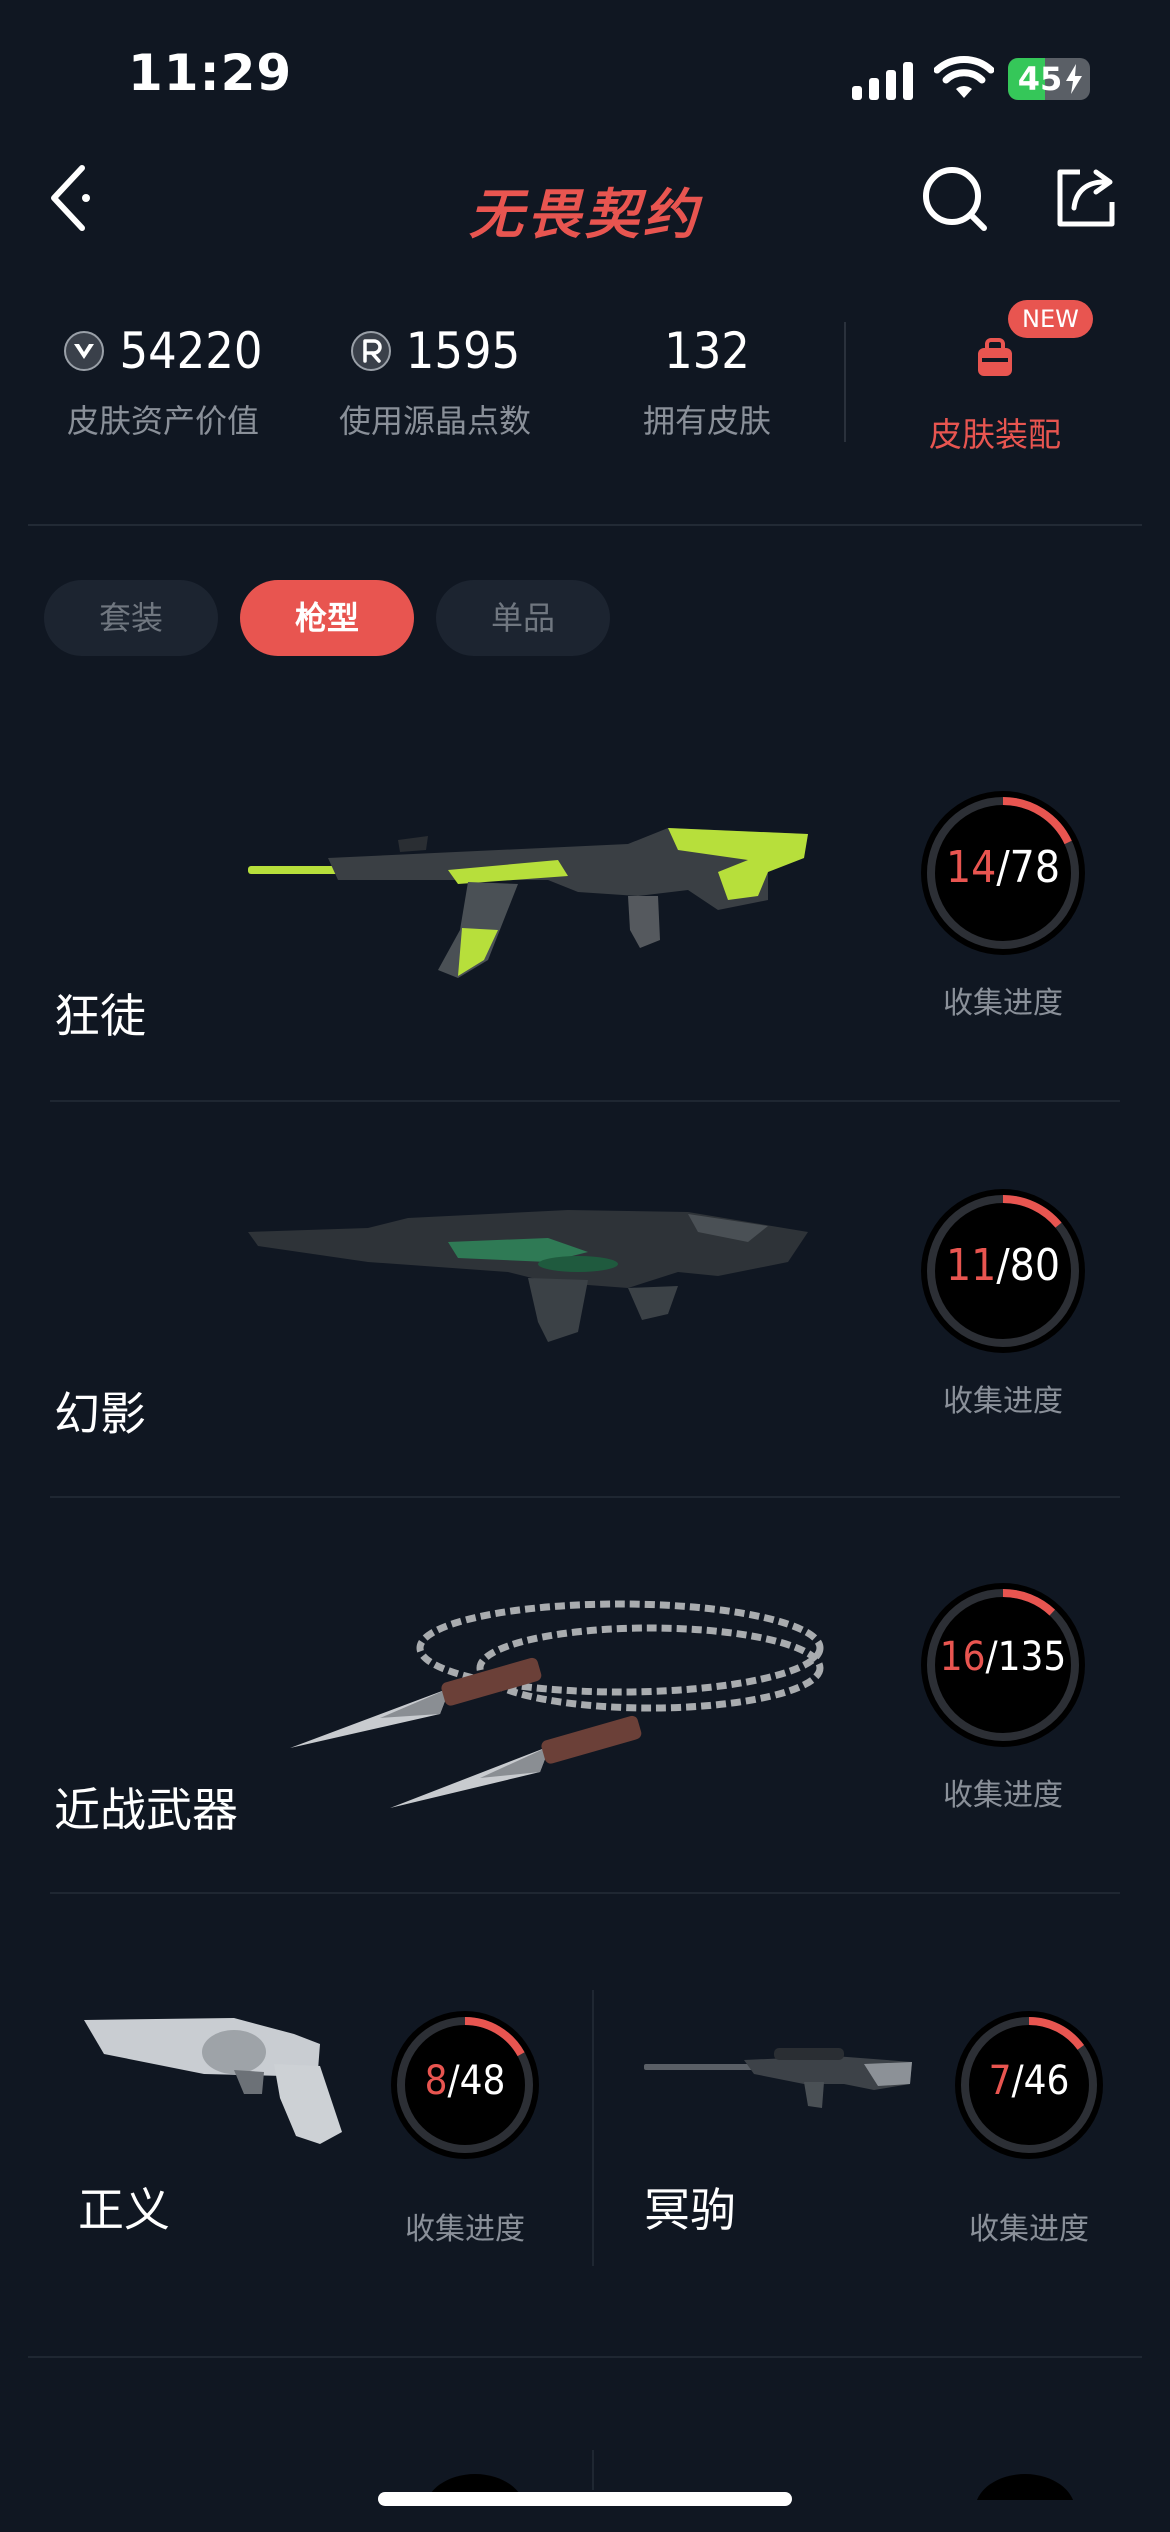 This screenshot has height=2532, width=1170. I want to click on stat-asset-value: 54220 皮肤资产价值, so click(163, 380).